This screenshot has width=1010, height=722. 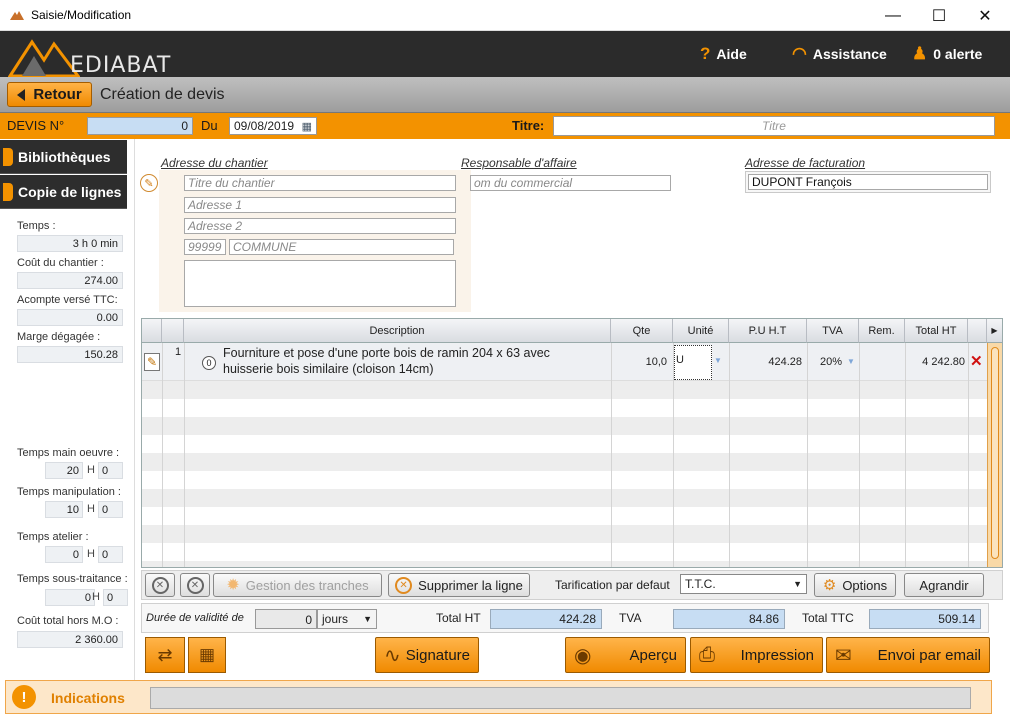 I want to click on supprimer-ligne-button: ✕ Supprimer la ligne, so click(x=459, y=585).